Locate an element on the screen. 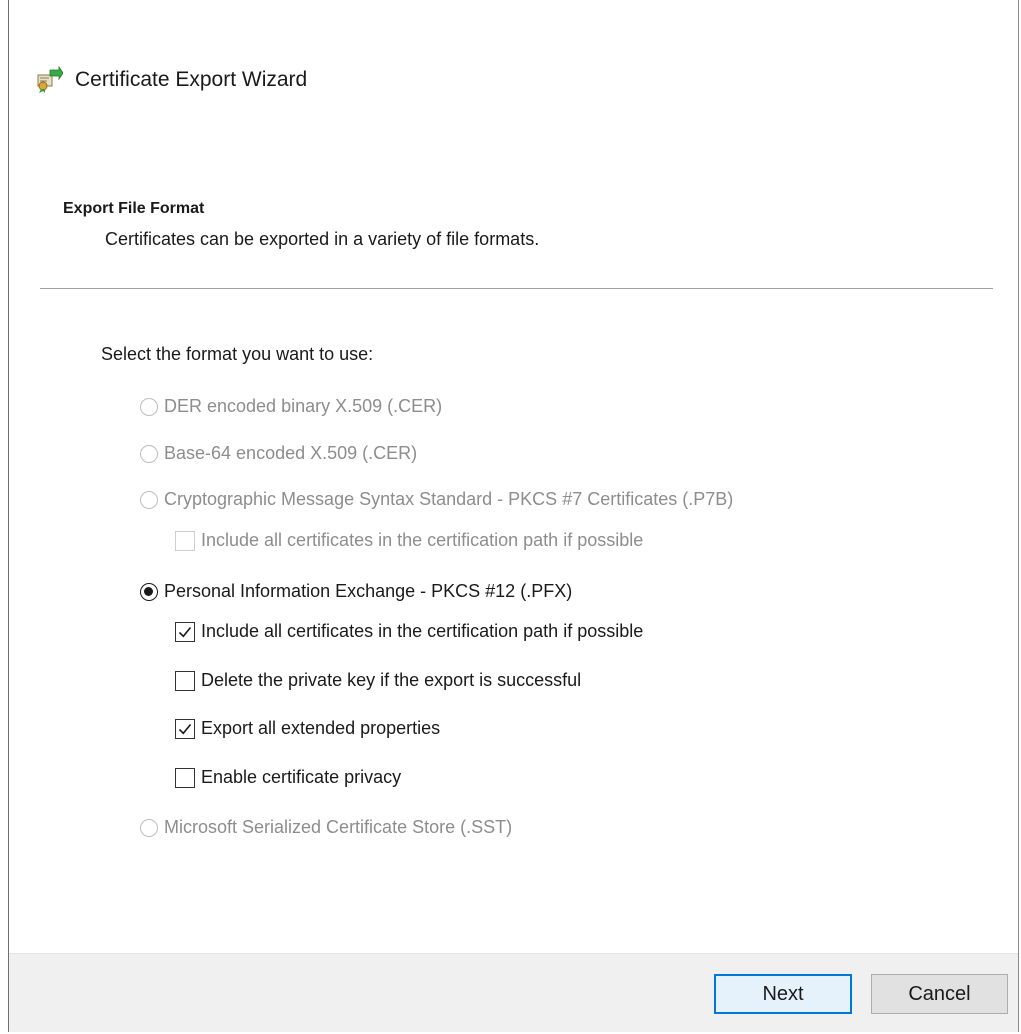  window-title: Certificate Export Wizard is located at coordinates (191, 79).